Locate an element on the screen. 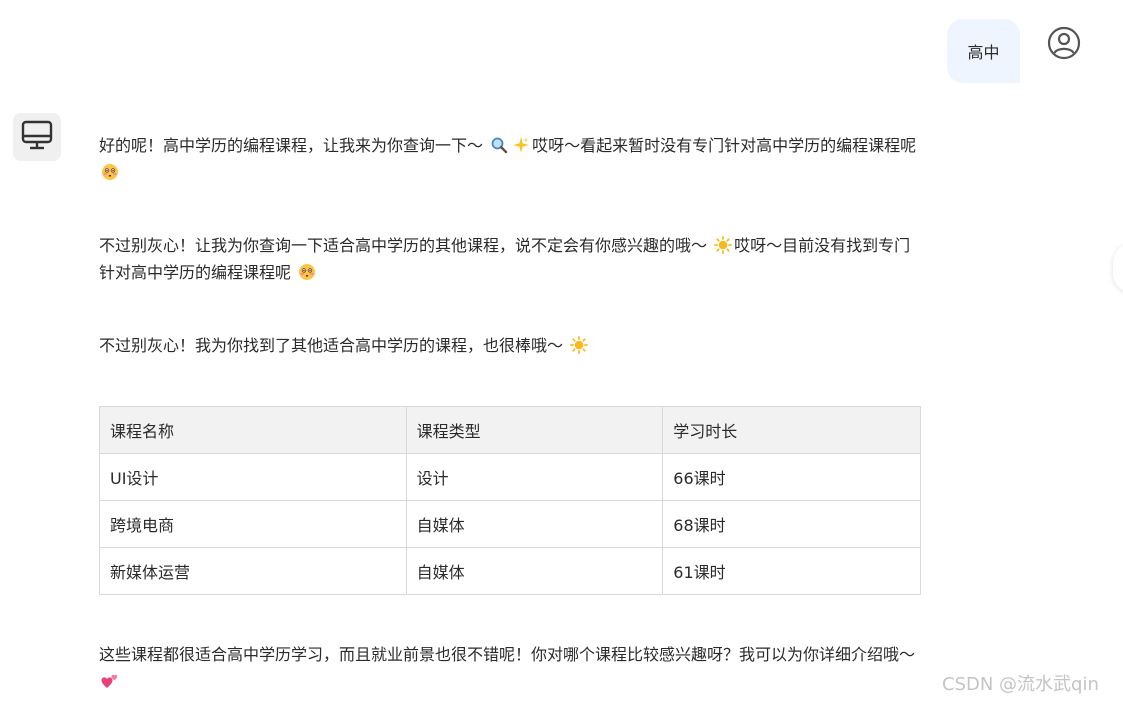 The width and height of the screenshot is (1123, 702). table-row: UI设计 设计 66课时 is located at coordinates (510, 477).